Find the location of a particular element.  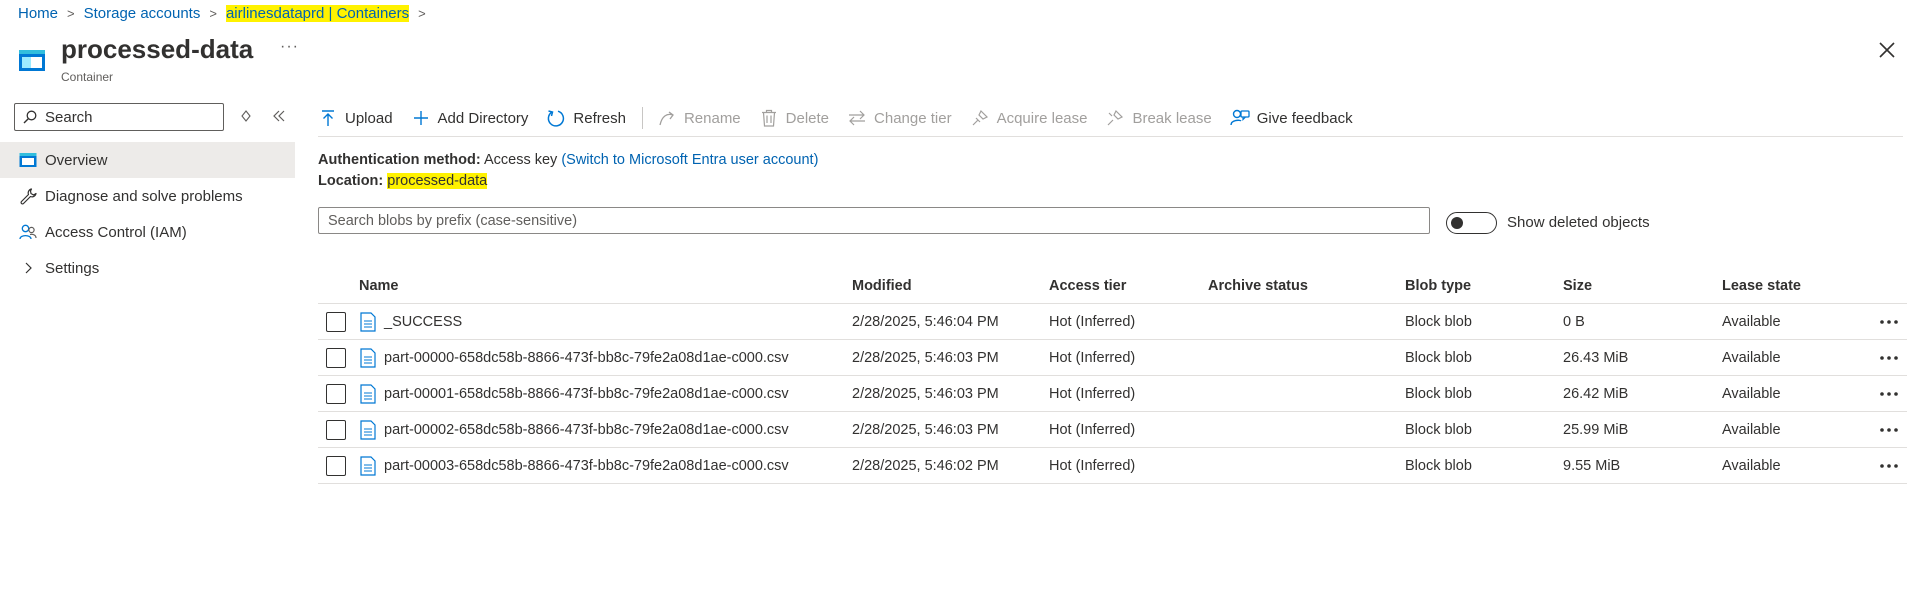

collapse-sidebar-icon is located at coordinates (279, 116).